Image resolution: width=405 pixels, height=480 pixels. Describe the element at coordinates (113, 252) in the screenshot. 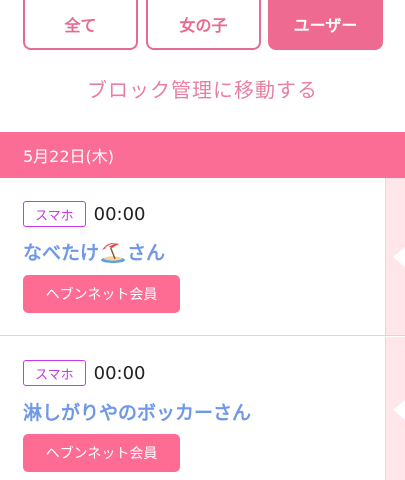

I see `beach-umbrella-icon` at that location.